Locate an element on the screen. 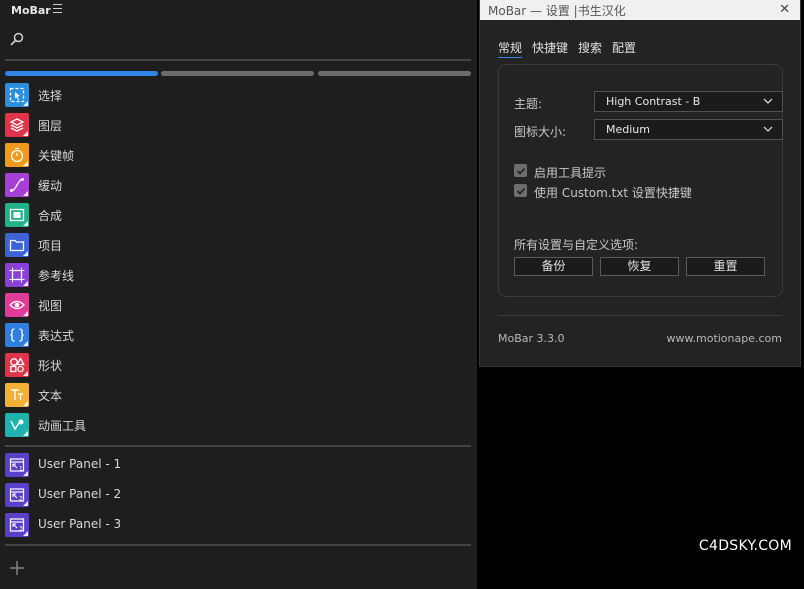  tool-expressions: 表达式 is located at coordinates (238, 336).